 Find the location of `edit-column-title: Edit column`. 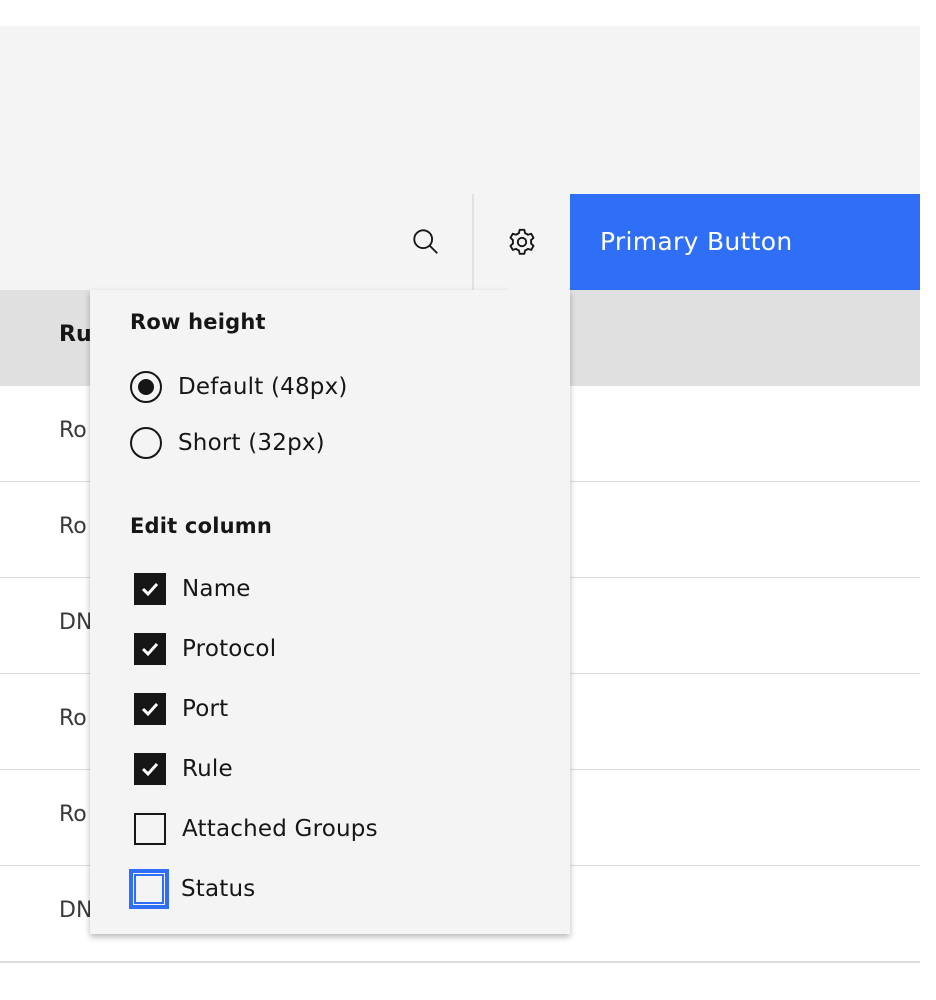

edit-column-title: Edit column is located at coordinates (201, 526).